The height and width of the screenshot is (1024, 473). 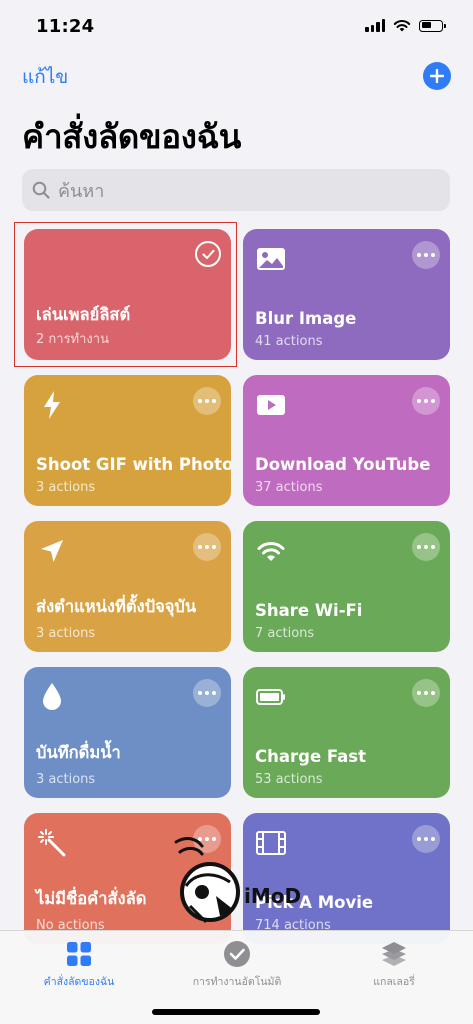 What do you see at coordinates (306, 318) in the screenshot?
I see `shortcut-title: Blur Image` at bounding box center [306, 318].